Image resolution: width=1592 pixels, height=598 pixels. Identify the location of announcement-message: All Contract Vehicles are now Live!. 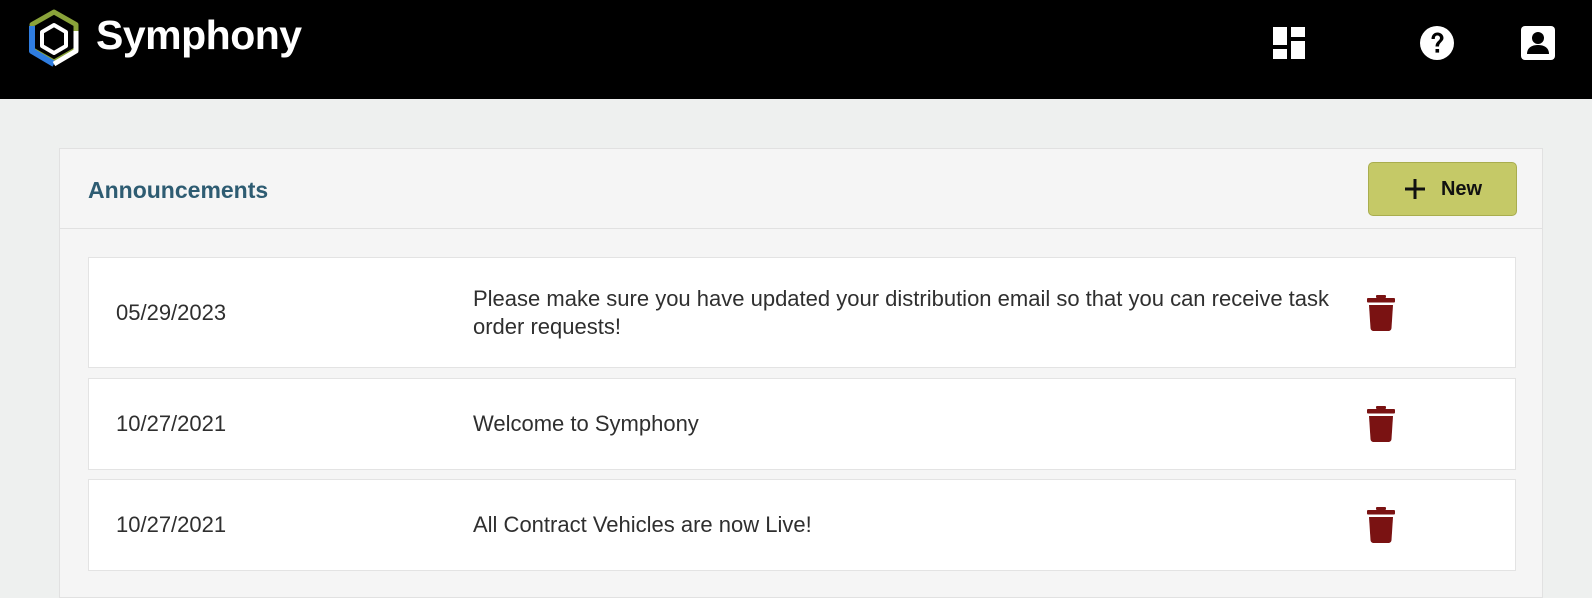
(642, 524).